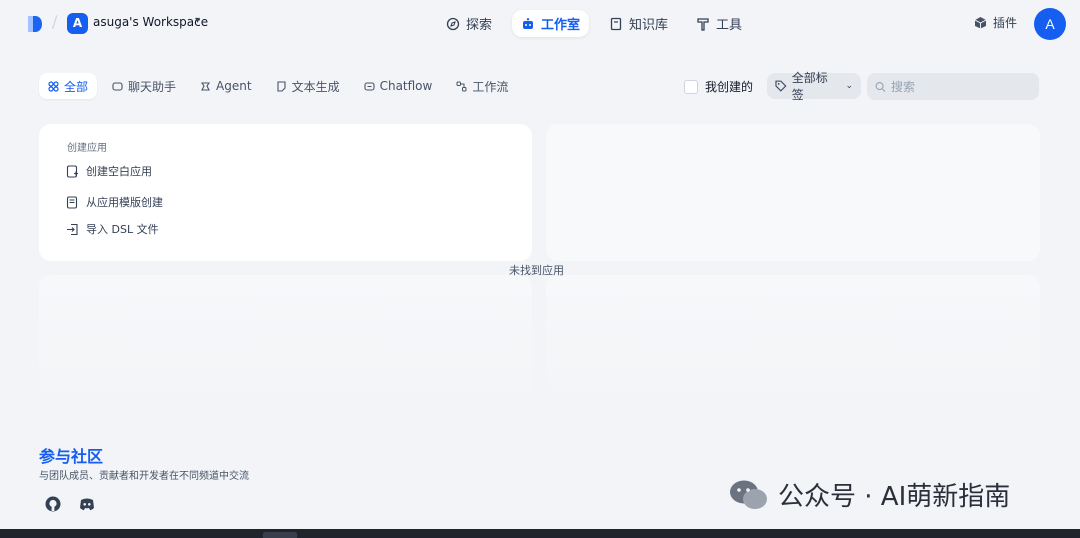 This screenshot has height=538, width=1080. What do you see at coordinates (729, 25) in the screenshot?
I see `nav-tools-label: 工具` at bounding box center [729, 25].